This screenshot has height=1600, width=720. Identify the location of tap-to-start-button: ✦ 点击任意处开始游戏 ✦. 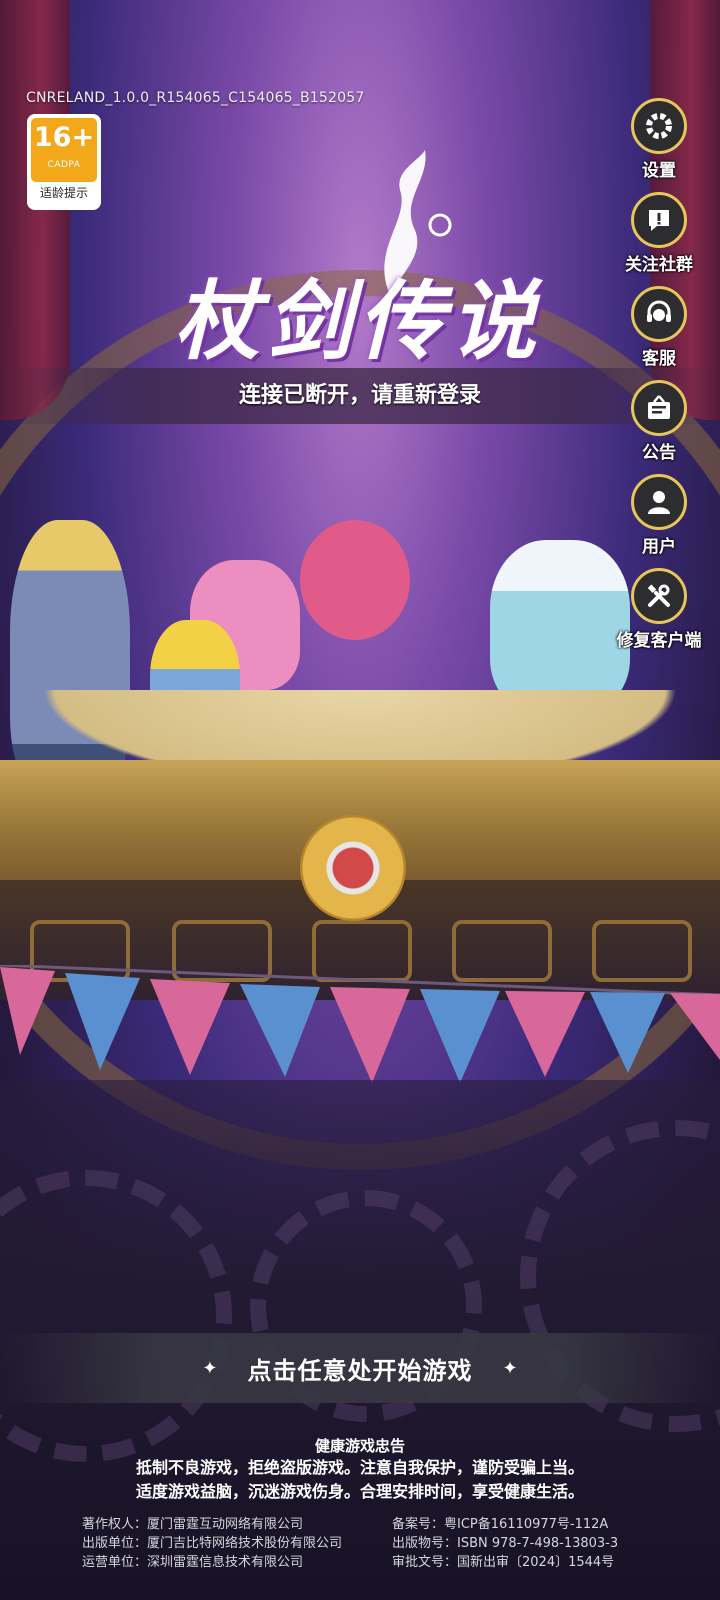
(360, 1368).